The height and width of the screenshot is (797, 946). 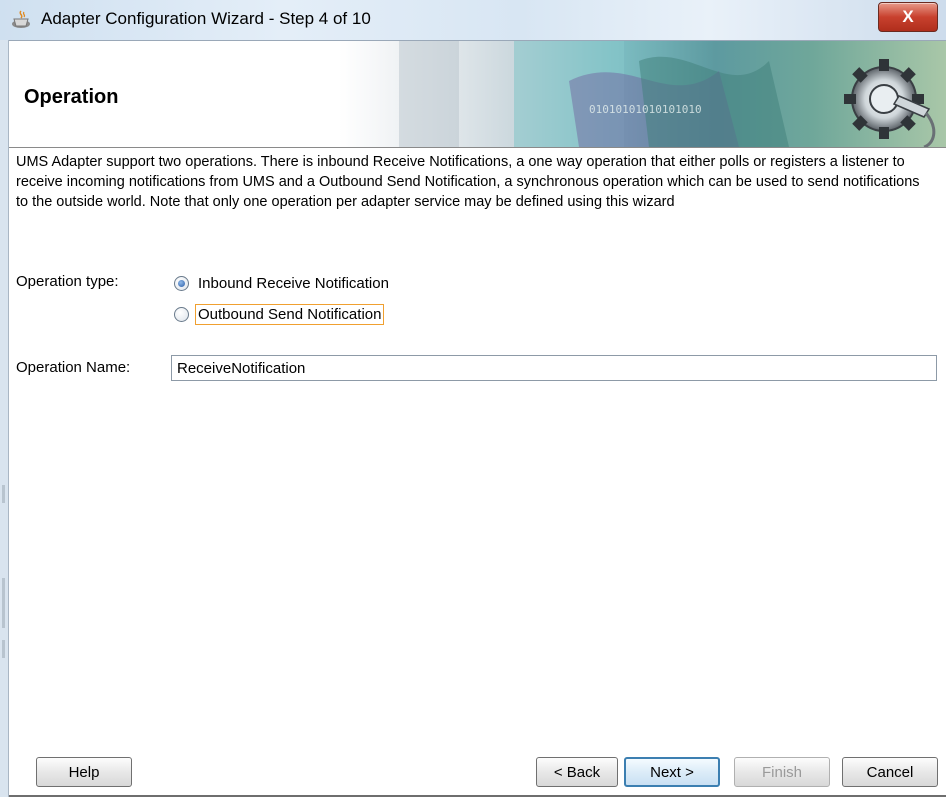 What do you see at coordinates (293, 283) in the screenshot?
I see `radio-label-inbound: Inbound Receive Notification` at bounding box center [293, 283].